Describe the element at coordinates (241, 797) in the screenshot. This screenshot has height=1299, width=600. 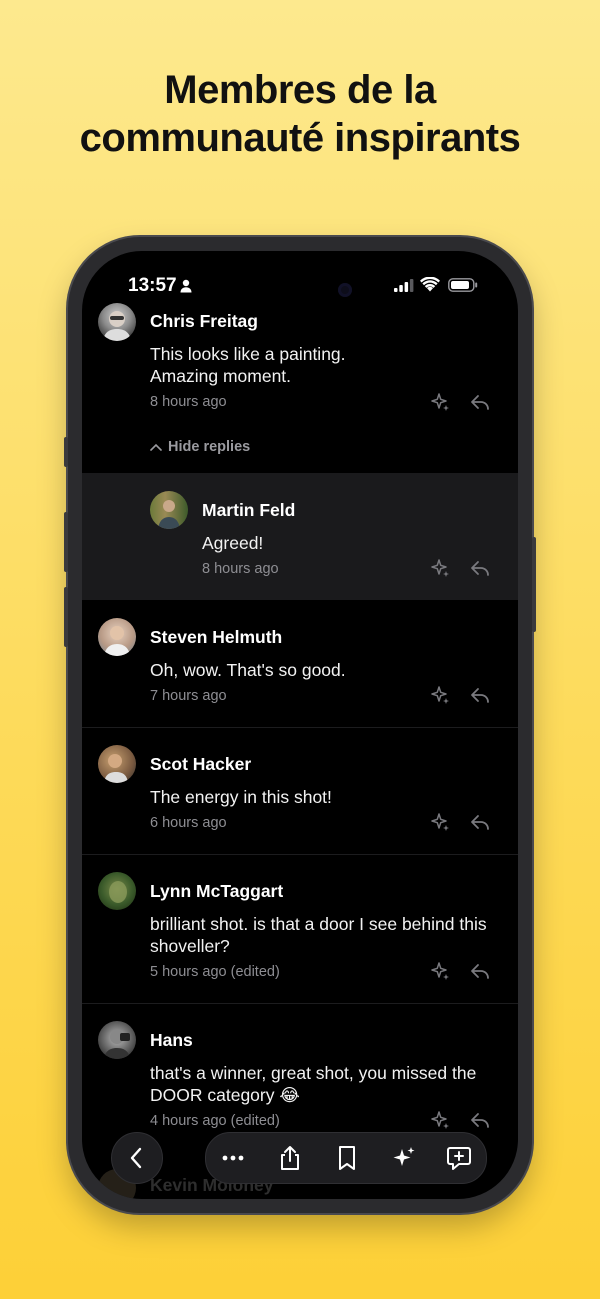
I see `comment-text: The energy in this shot!` at that location.